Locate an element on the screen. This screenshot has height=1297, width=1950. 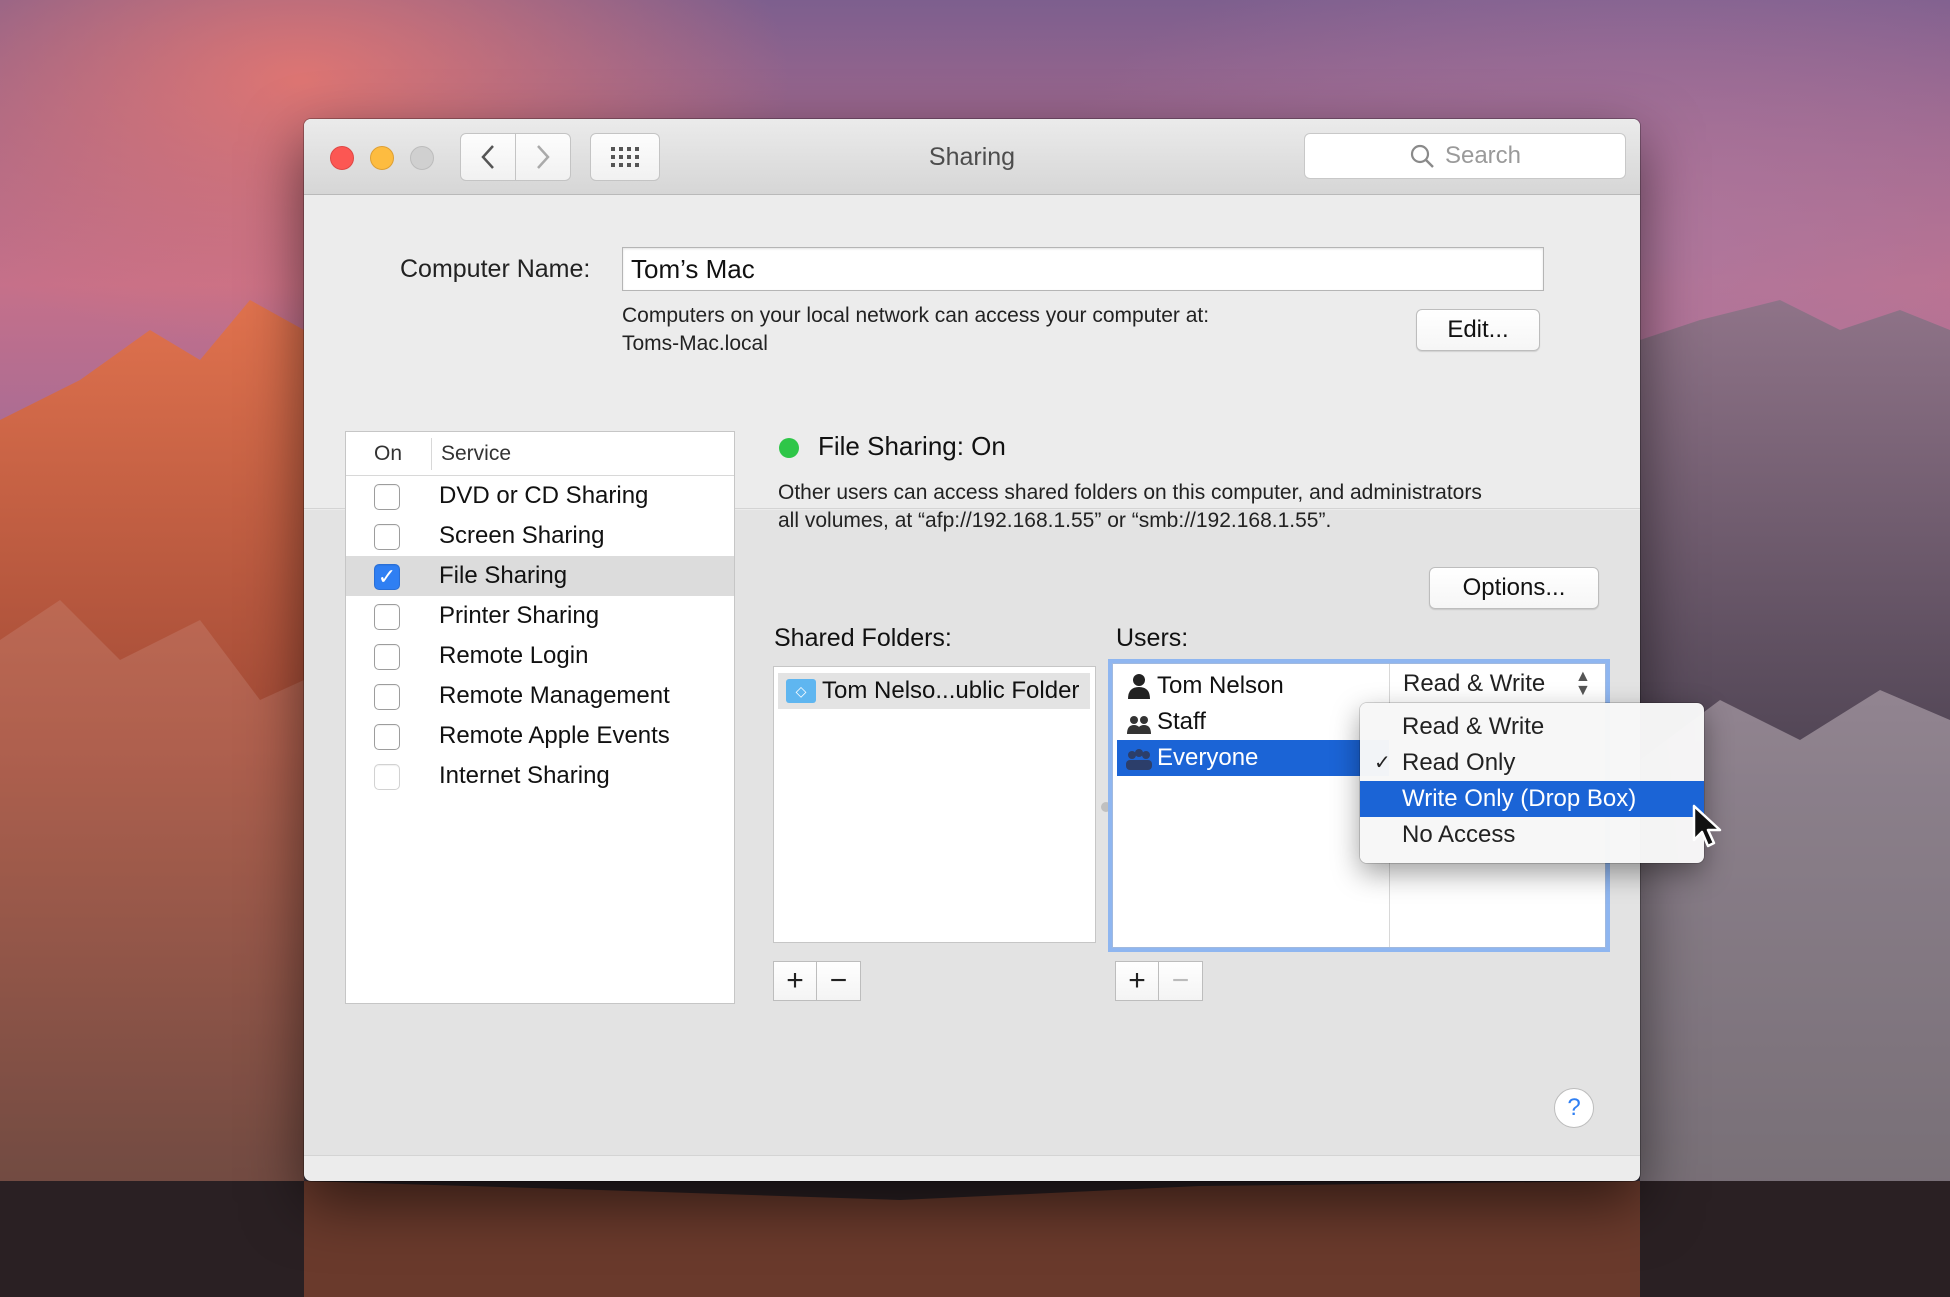
user-name: Staff is located at coordinates (1181, 721).